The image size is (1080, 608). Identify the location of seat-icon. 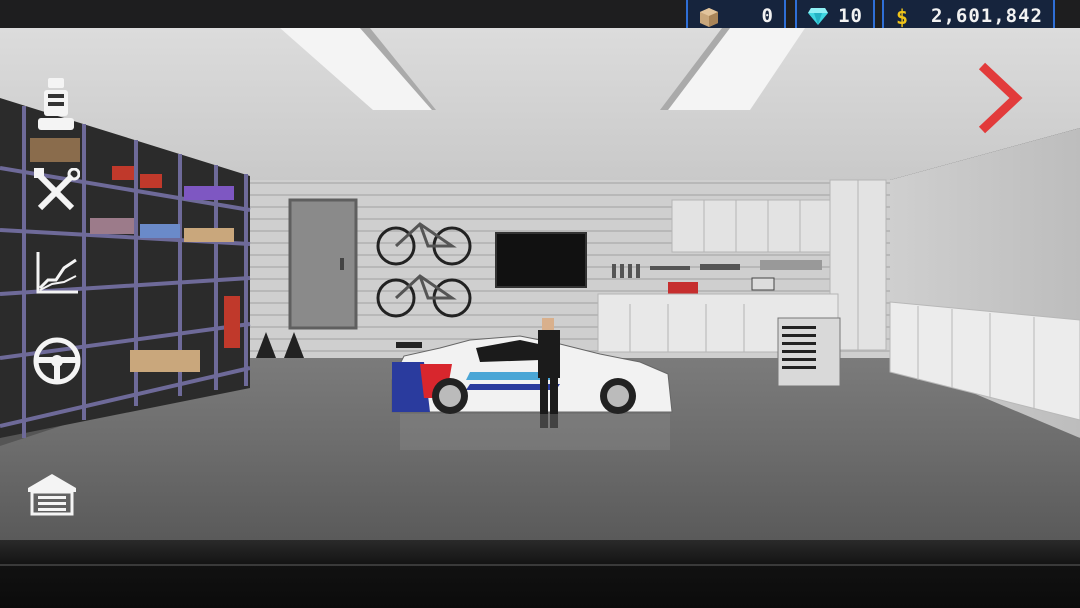
(56, 106).